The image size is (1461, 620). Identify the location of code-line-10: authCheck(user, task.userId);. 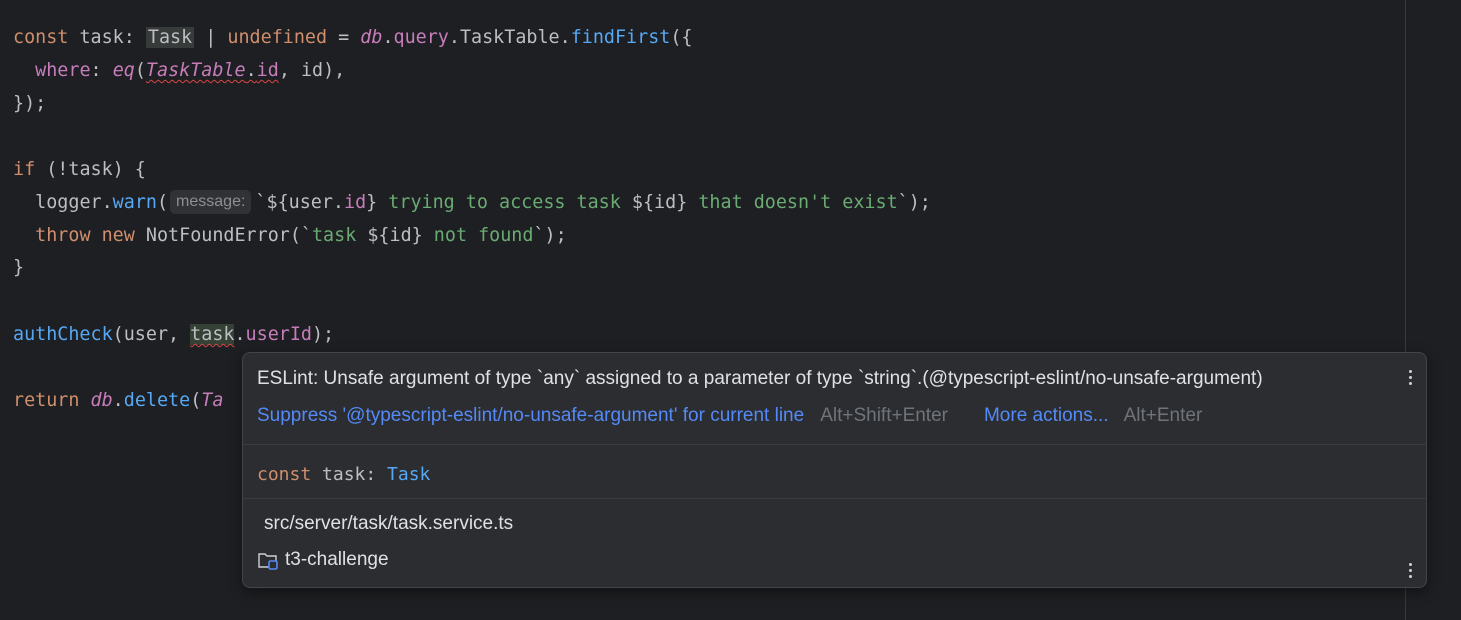
(173, 335).